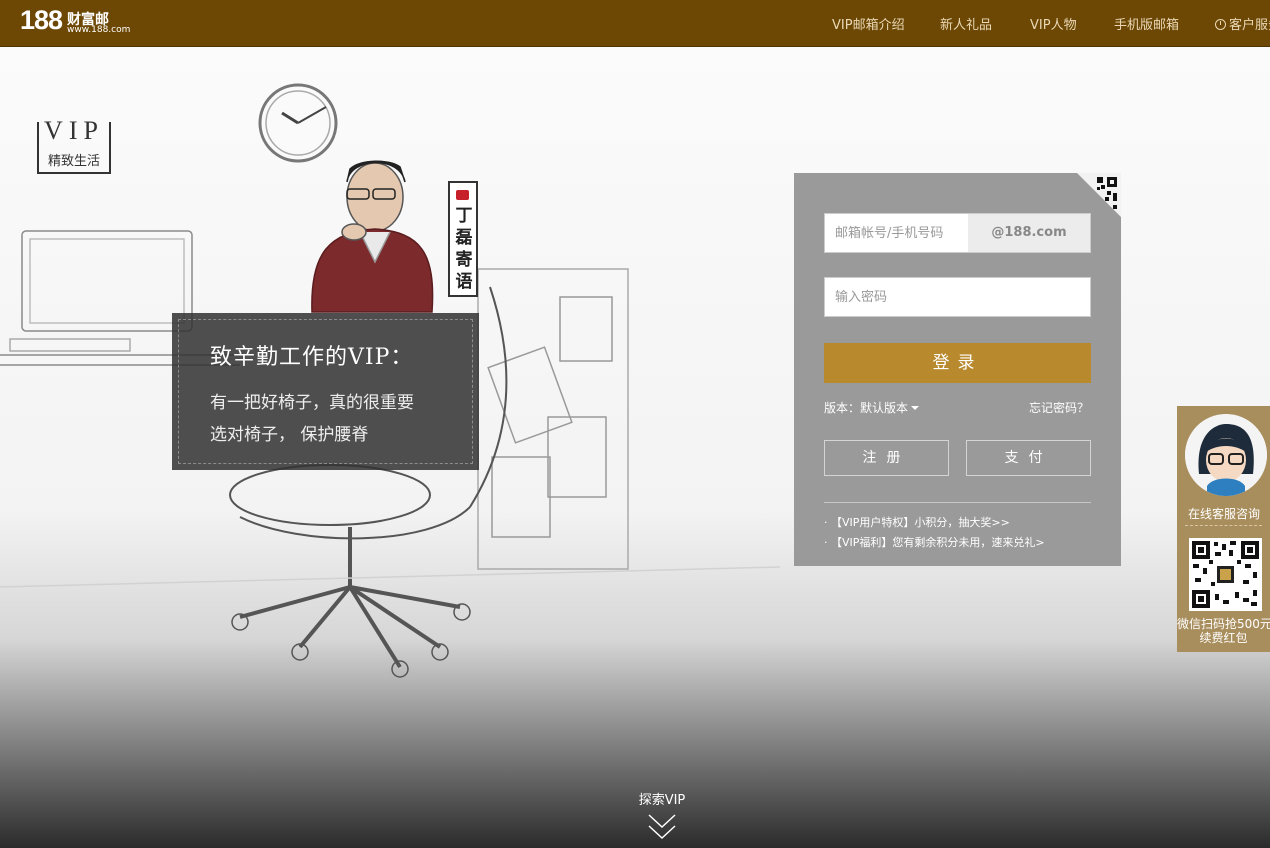 This screenshot has width=1270, height=848. What do you see at coordinates (662, 827) in the screenshot?
I see `chevron-down-icon` at bounding box center [662, 827].